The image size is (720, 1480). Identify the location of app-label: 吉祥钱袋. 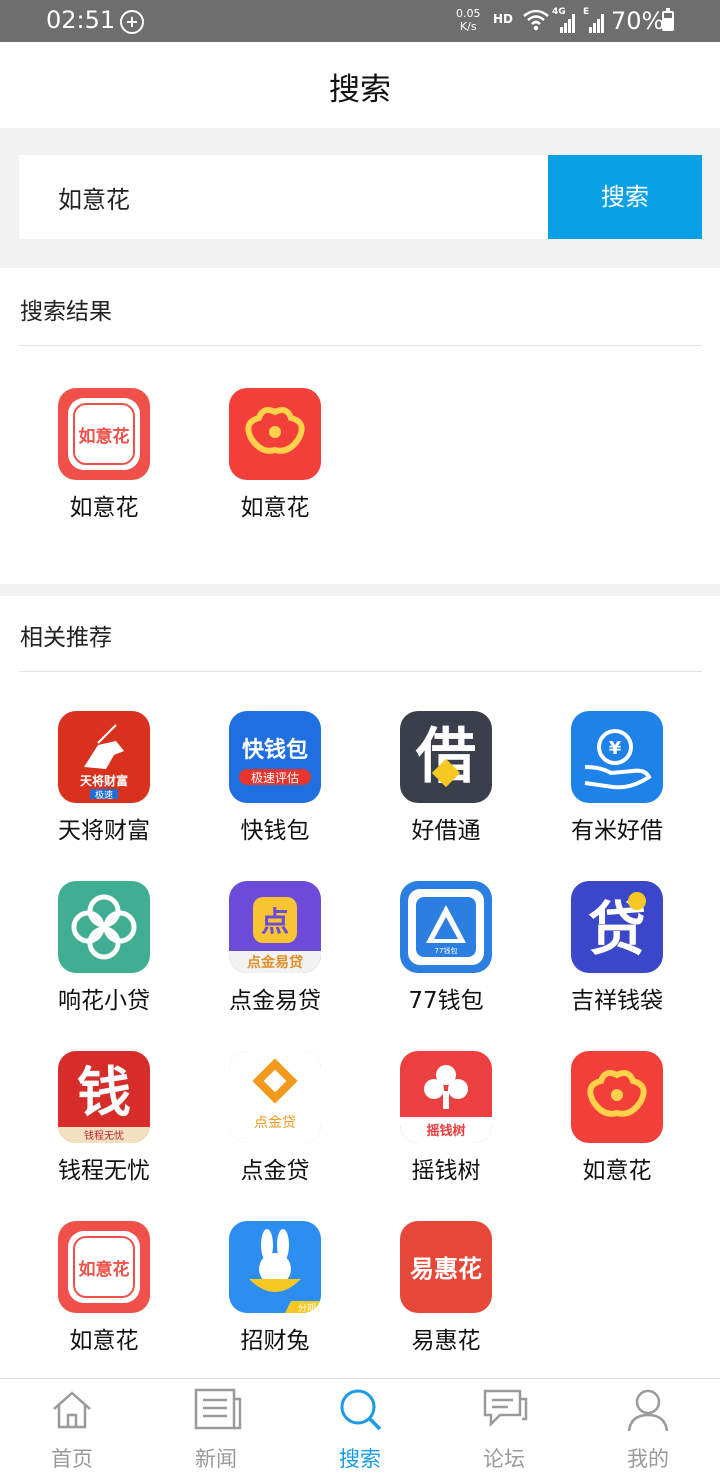
(617, 1001).